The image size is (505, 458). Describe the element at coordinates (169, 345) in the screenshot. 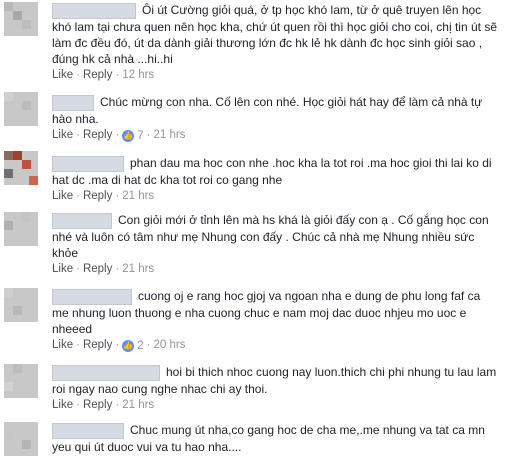

I see `comment-time: 20 hrs` at that location.